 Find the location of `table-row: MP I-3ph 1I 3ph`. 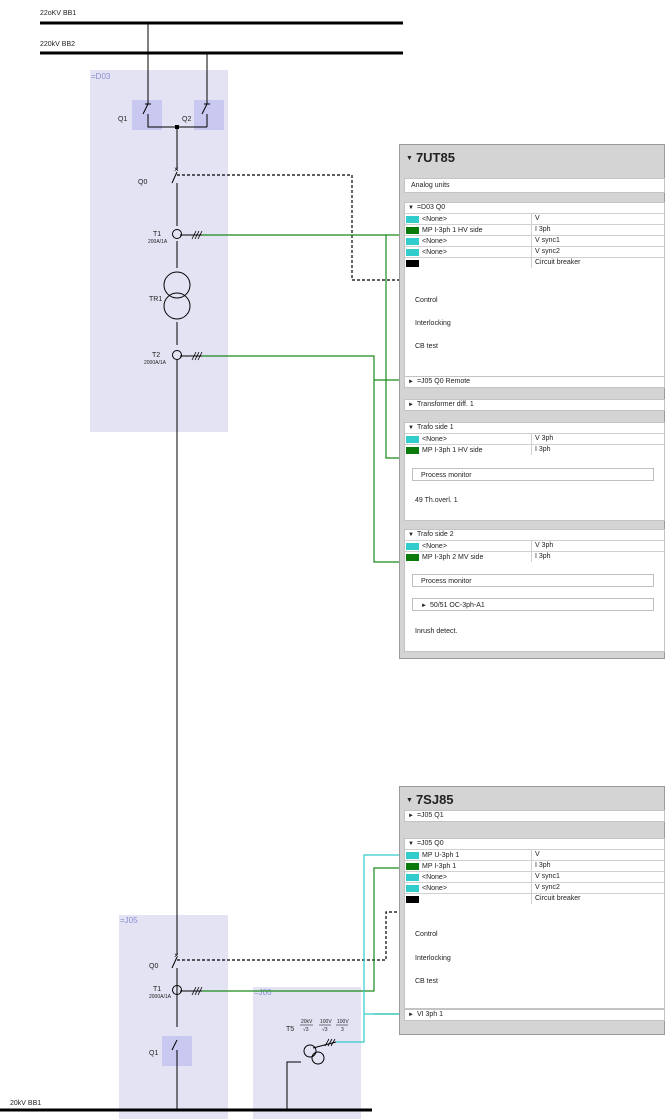

table-row: MP I-3ph 1I 3ph is located at coordinates (534, 865).